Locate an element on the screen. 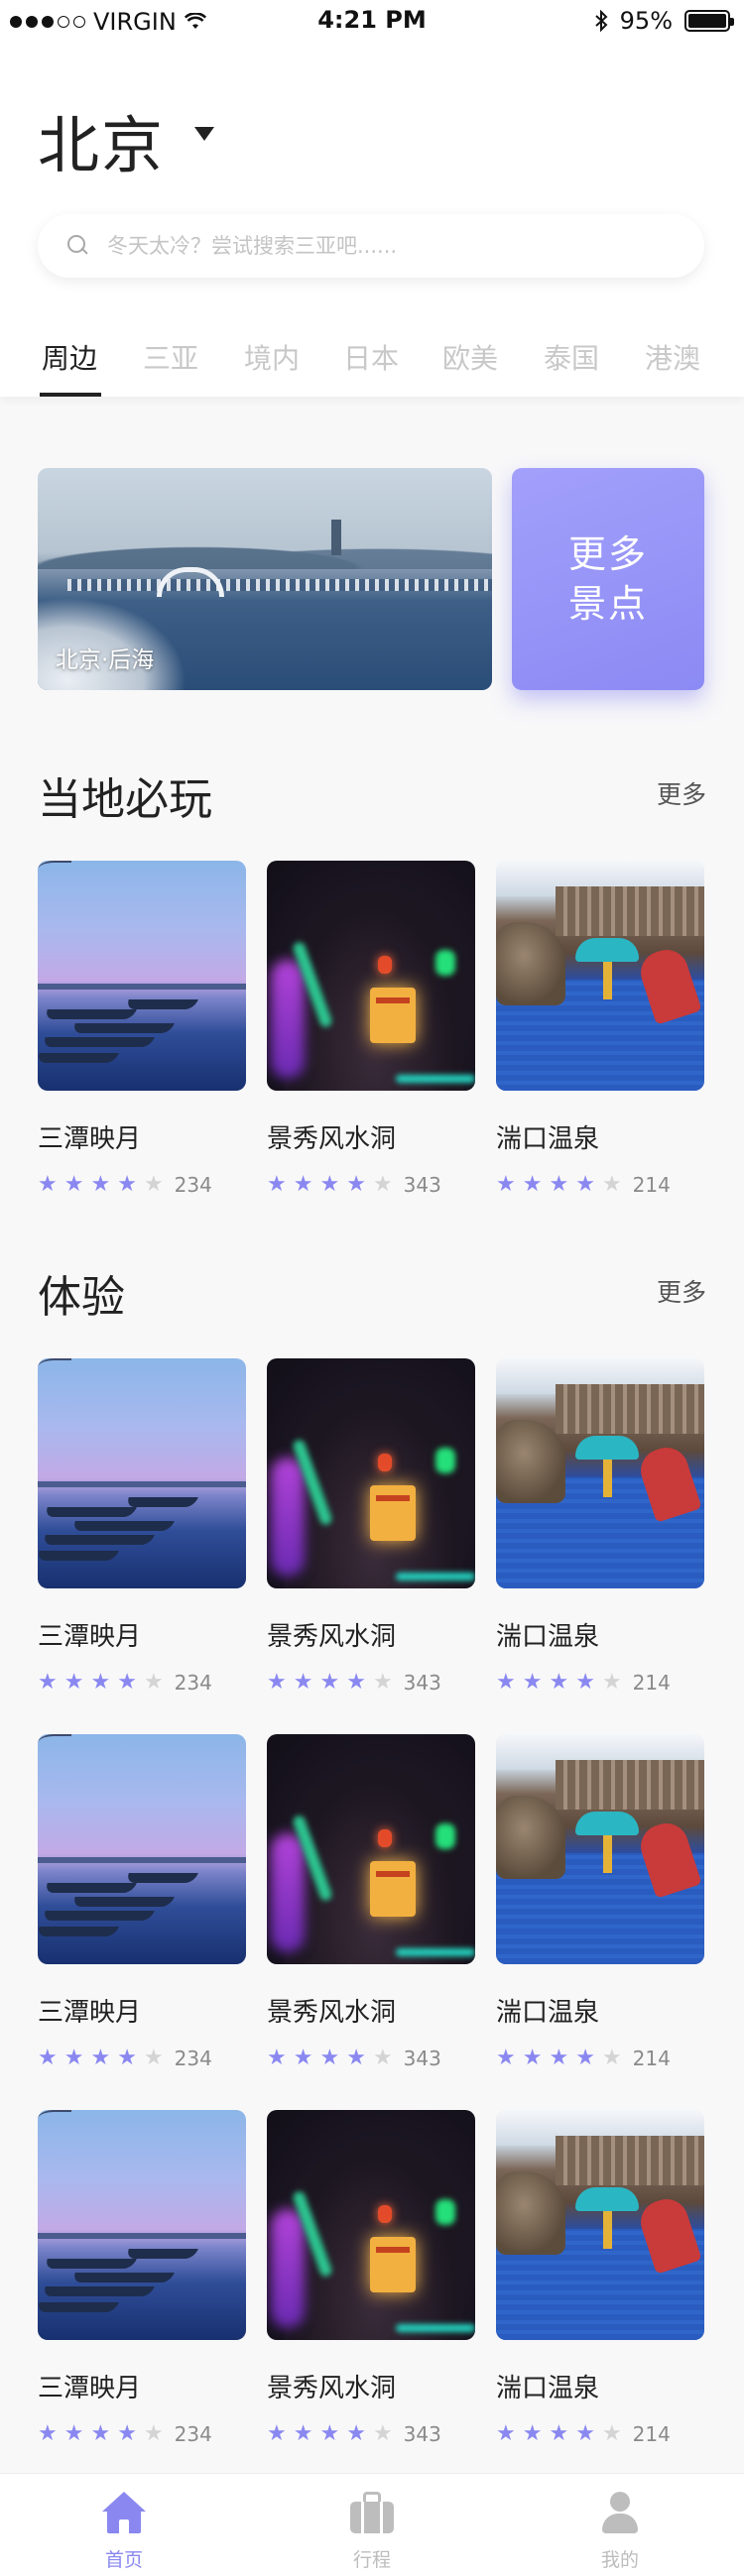 This screenshot has width=744, height=2576. attraction-row: 三潭映月 ★ ★ ★ ★ ★ 234 景秀风水洞 ★ ★ ★ ★ ★ 343 湍口温泉 ★ ★ ★ ★ ★ 214 is located at coordinates (371, 2288).